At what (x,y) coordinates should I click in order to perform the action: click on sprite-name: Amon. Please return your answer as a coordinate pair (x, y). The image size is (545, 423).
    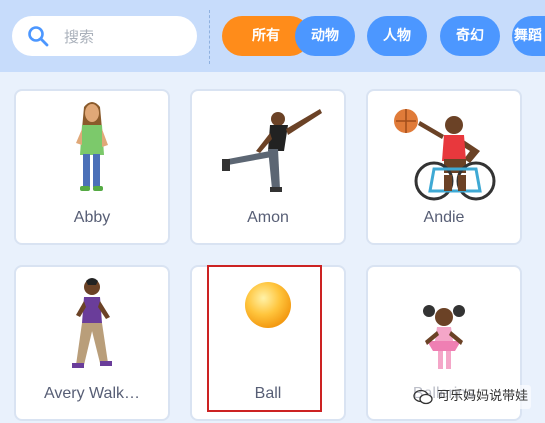
    Looking at the image, I should click on (268, 217).